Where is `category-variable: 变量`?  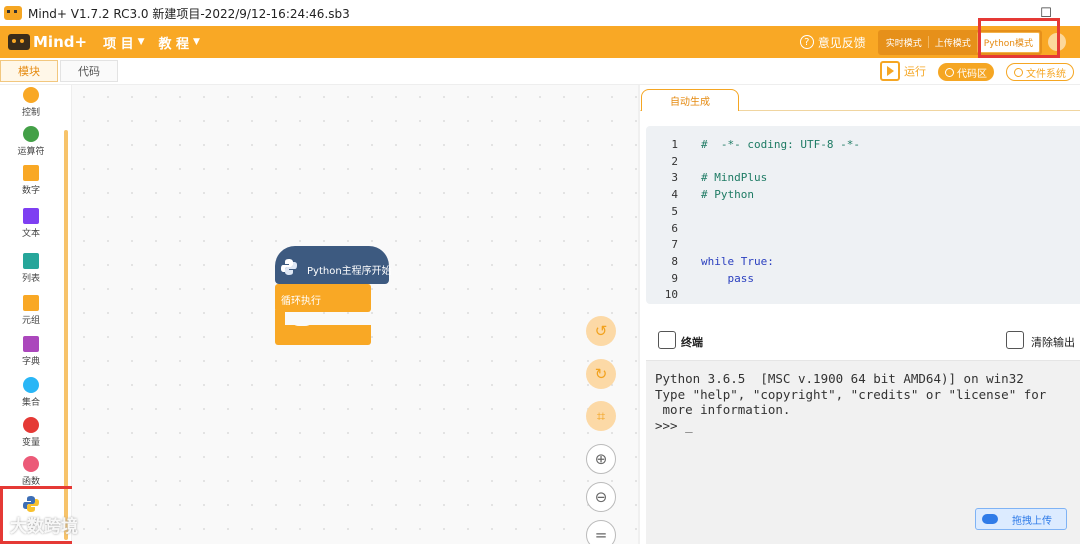
category-variable: 变量 is located at coordinates (31, 432).